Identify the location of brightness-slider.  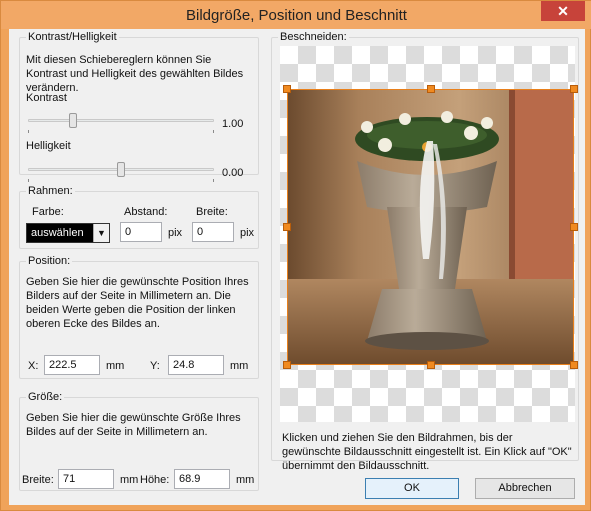
(121, 172).